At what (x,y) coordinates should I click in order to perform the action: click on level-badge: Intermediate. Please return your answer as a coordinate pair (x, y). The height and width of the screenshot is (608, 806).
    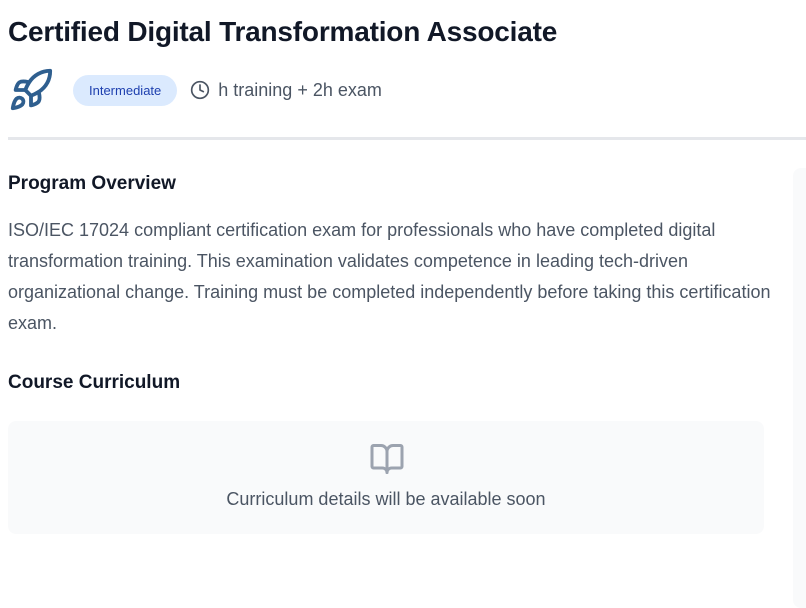
    Looking at the image, I should click on (125, 90).